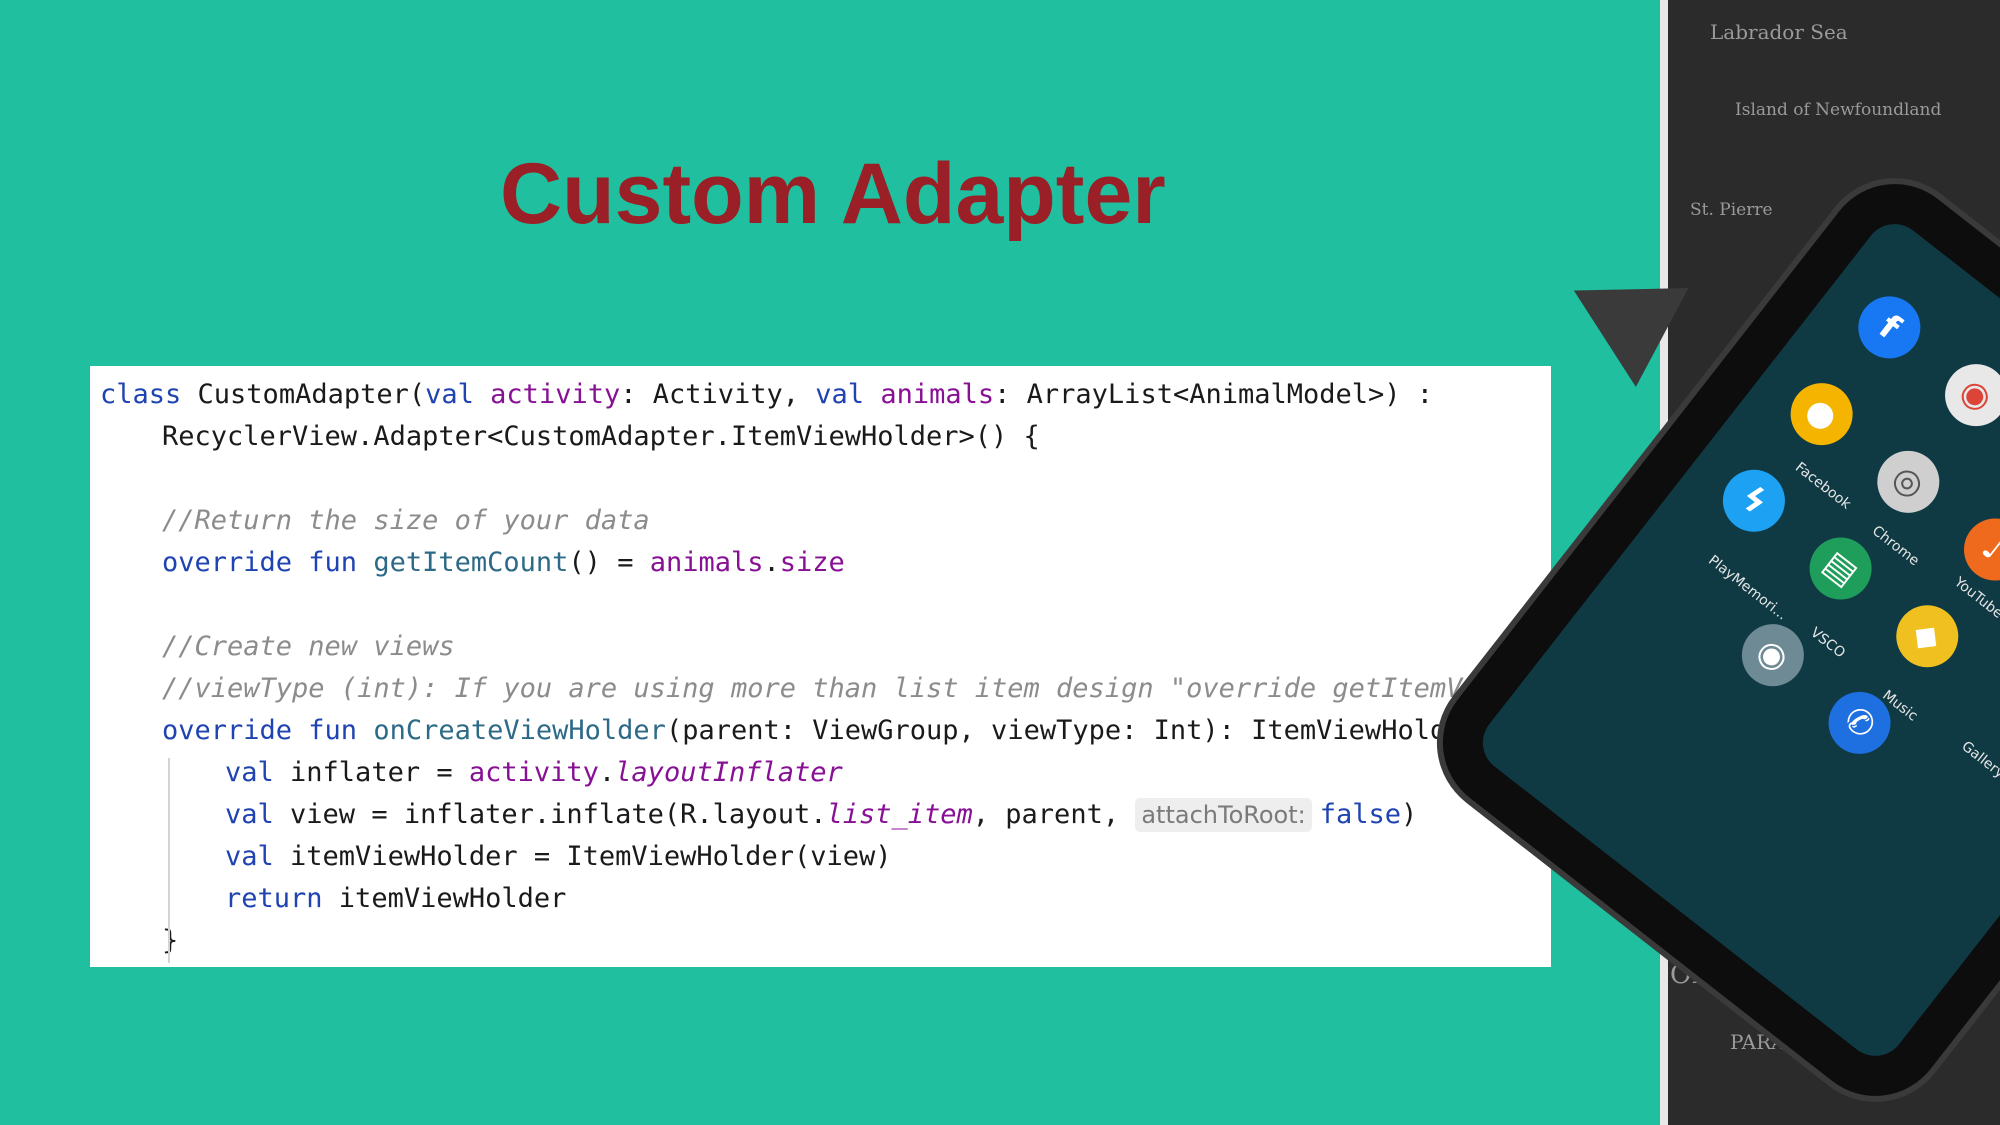  What do you see at coordinates (1754, 501) in the screenshot?
I see `messenger-icon: ϟ` at bounding box center [1754, 501].